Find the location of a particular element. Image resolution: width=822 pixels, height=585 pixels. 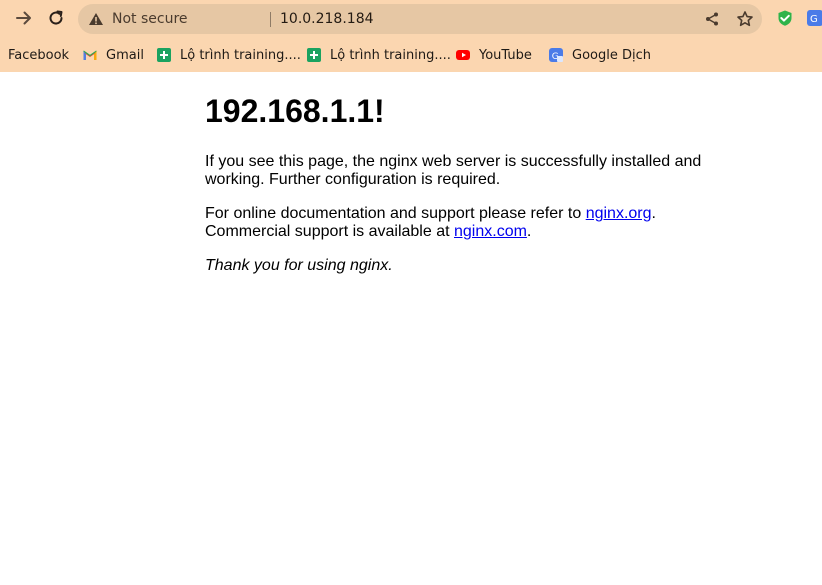

commercial-support-period: . is located at coordinates (529, 231).